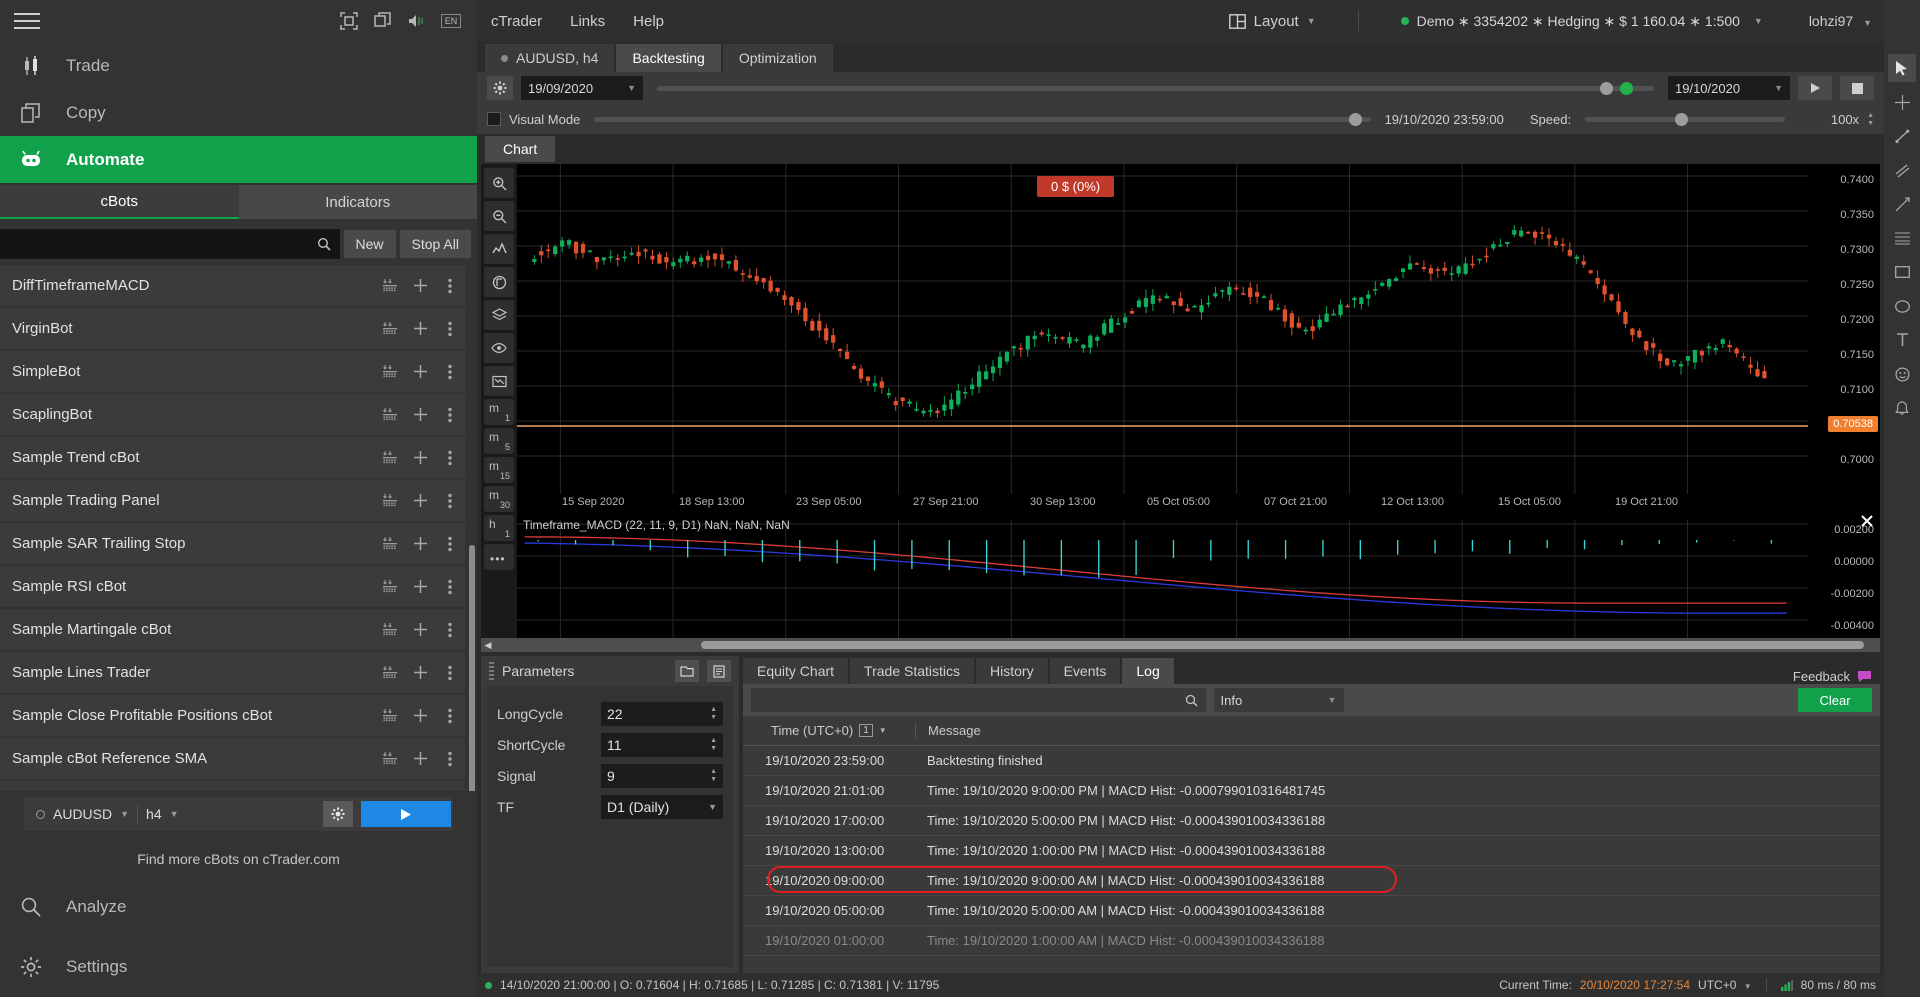 The image size is (1920, 997). I want to click on timeframe-h1: h1, so click(499, 528).